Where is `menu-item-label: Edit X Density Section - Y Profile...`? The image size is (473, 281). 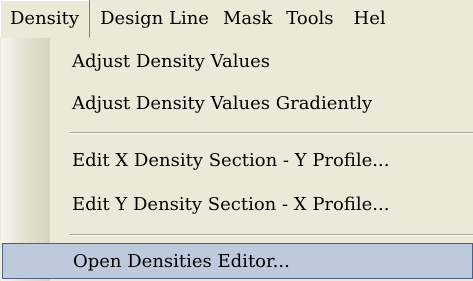
menu-item-label: Edit X Density Section - Y Profile... is located at coordinates (231, 160).